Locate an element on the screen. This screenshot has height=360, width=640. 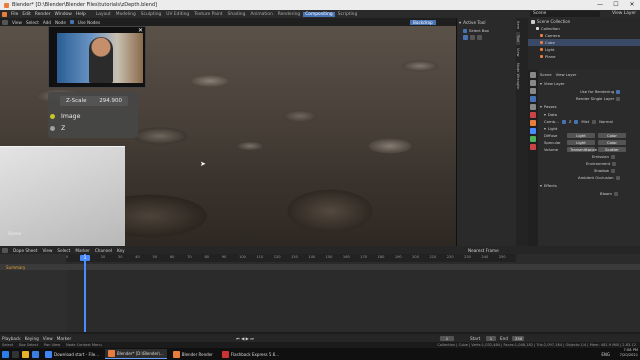
blender-menu-icon is located at coordinates (4, 14).